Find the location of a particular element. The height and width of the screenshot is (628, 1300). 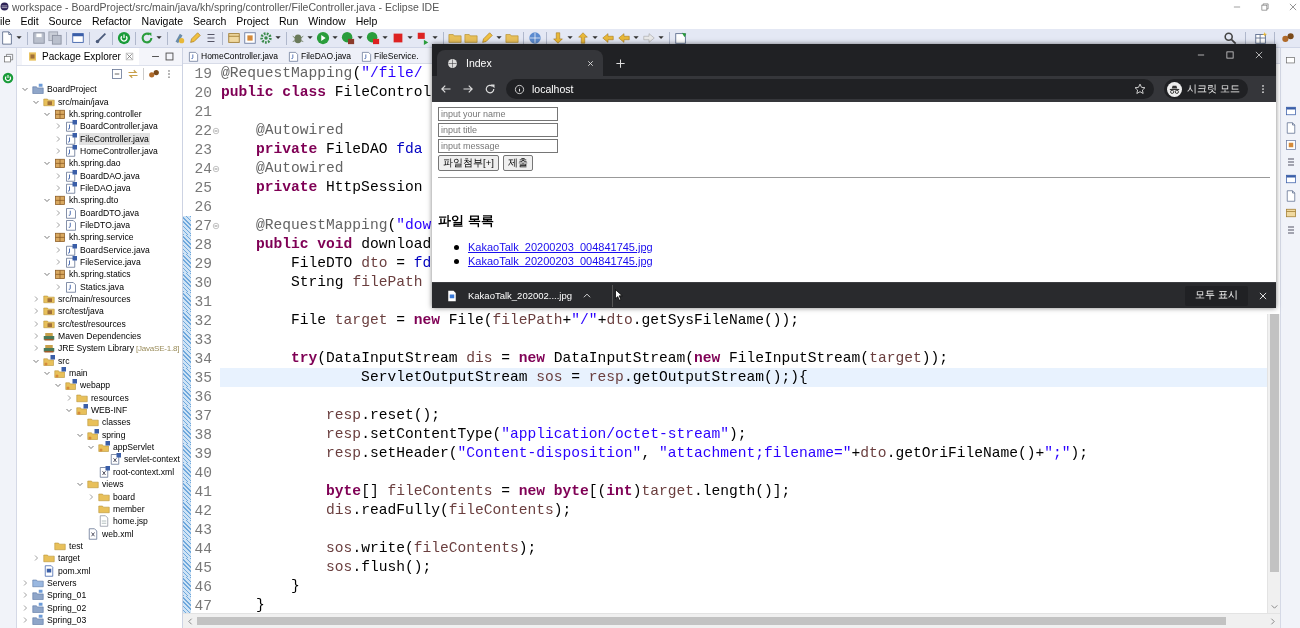

tree-item: Spring_02 is located at coordinates (67, 607).